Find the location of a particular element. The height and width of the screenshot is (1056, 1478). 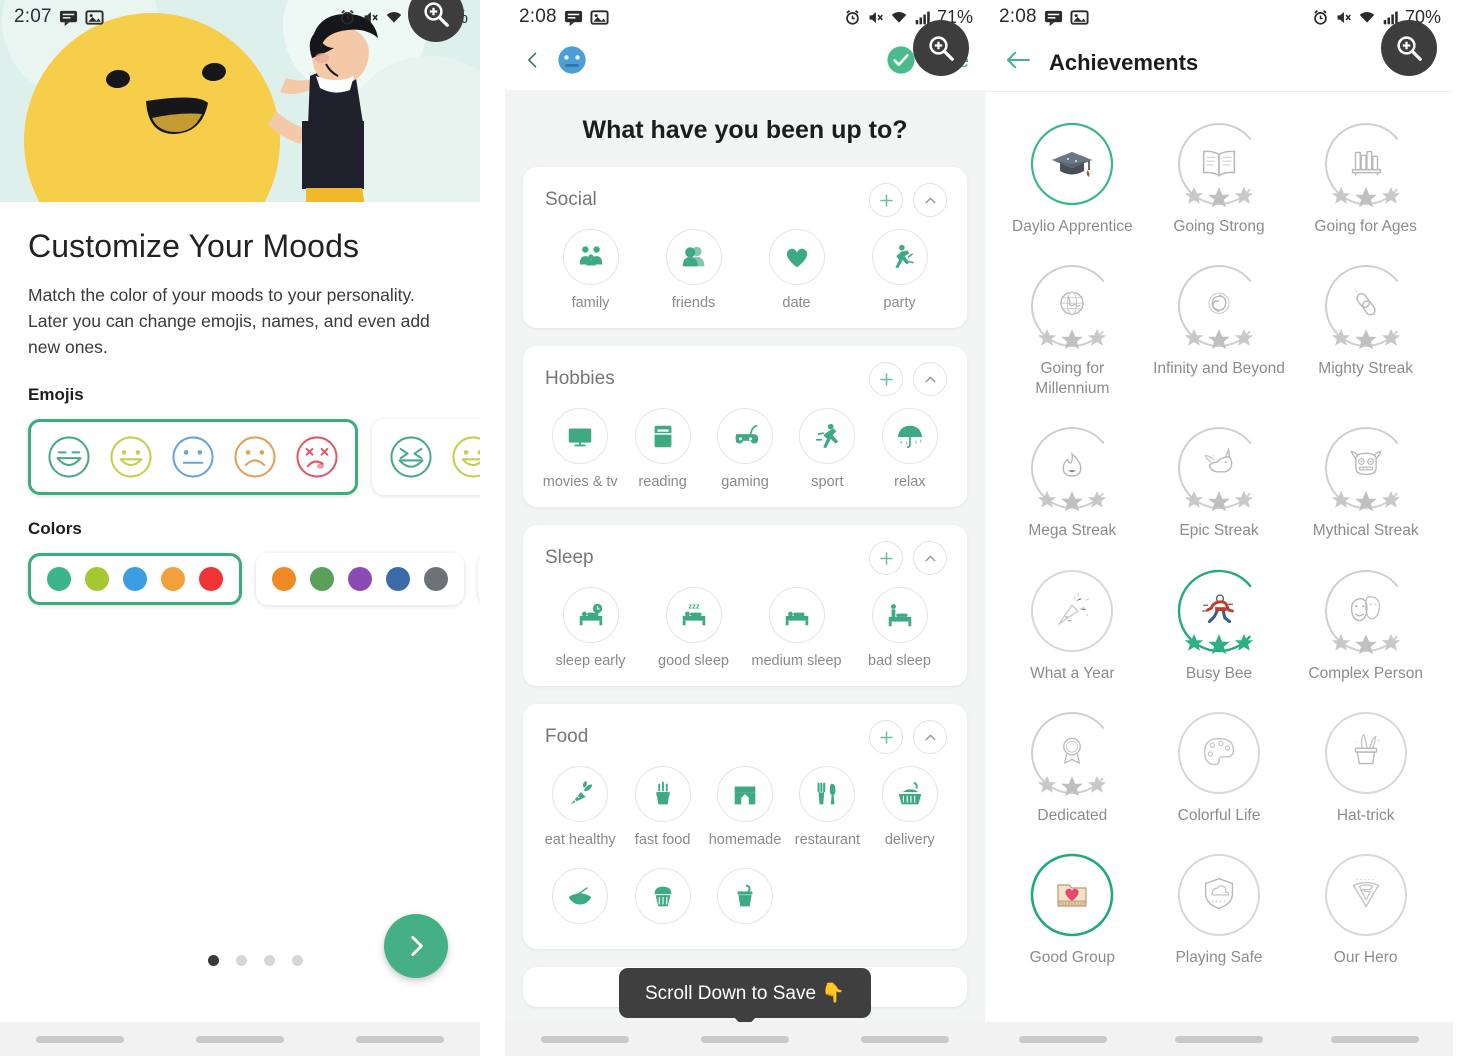

neutral-mood-icon is located at coordinates (572, 62).